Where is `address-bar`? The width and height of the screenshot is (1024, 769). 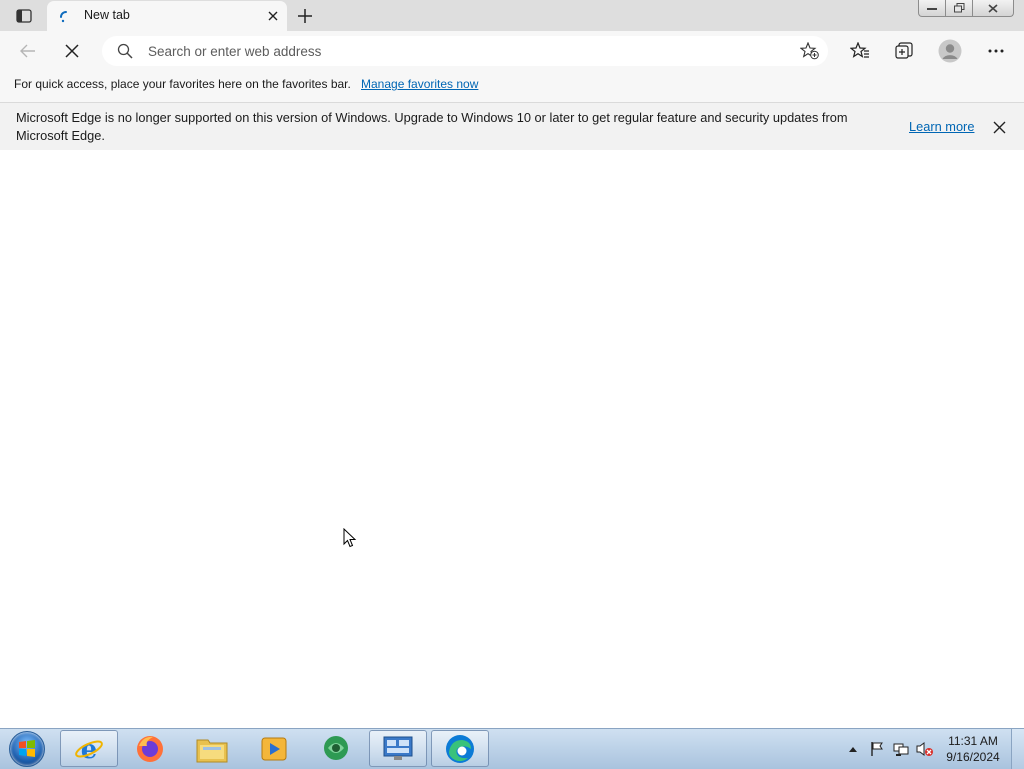
address-bar is located at coordinates (465, 51).